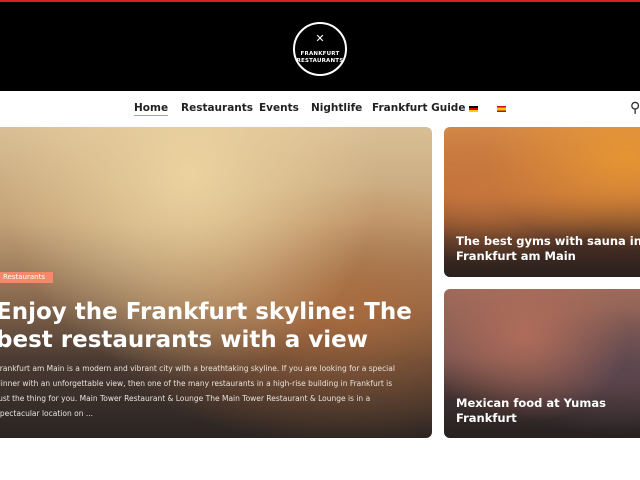 The image size is (640, 480). Describe the element at coordinates (320, 38) in the screenshot. I see `cutlery-icon: ✕` at that location.